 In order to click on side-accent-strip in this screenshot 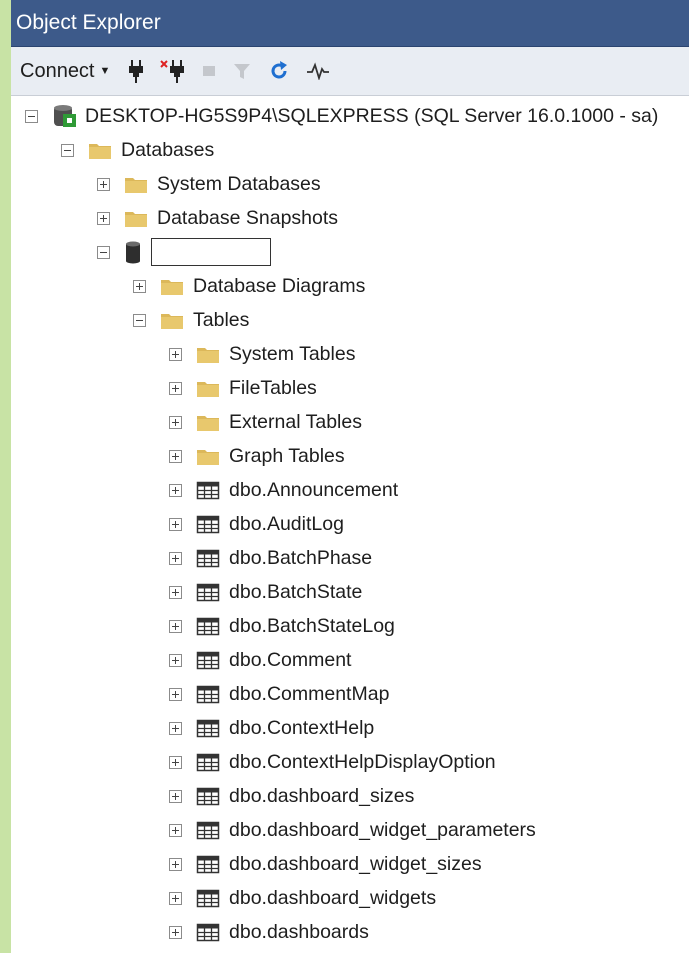, I will do `click(5, 476)`.